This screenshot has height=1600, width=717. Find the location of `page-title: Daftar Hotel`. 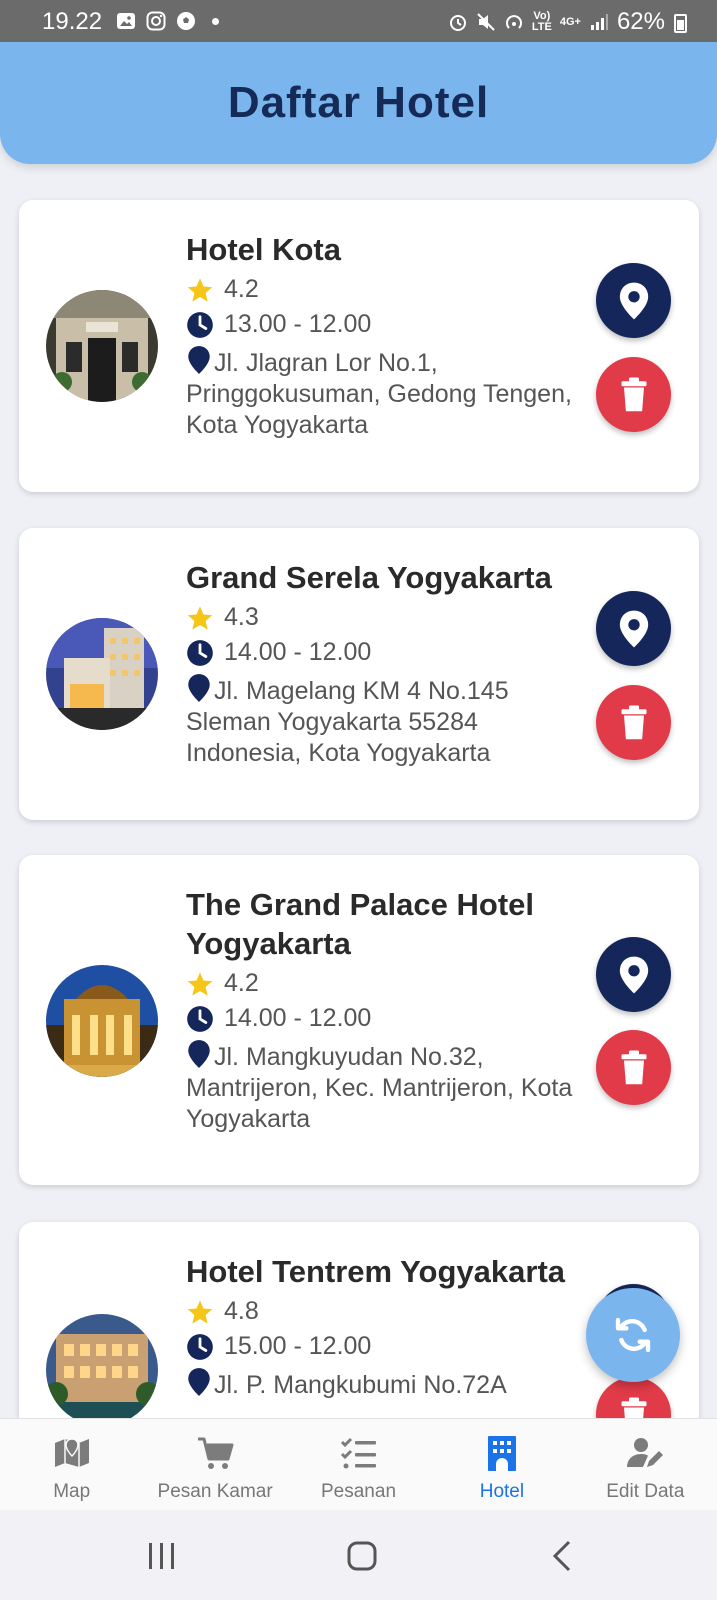

page-title: Daftar Hotel is located at coordinates (358, 102).